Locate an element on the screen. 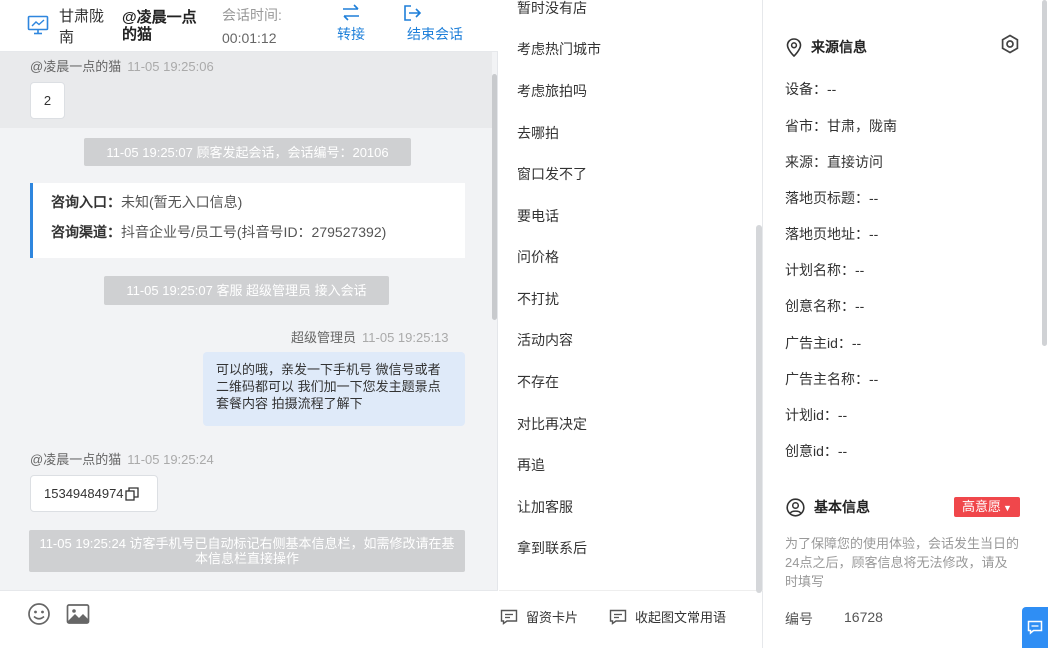 Image resolution: width=1048 pixels, height=648 pixels. field-source: 来源：直接访问 is located at coordinates (834, 162).